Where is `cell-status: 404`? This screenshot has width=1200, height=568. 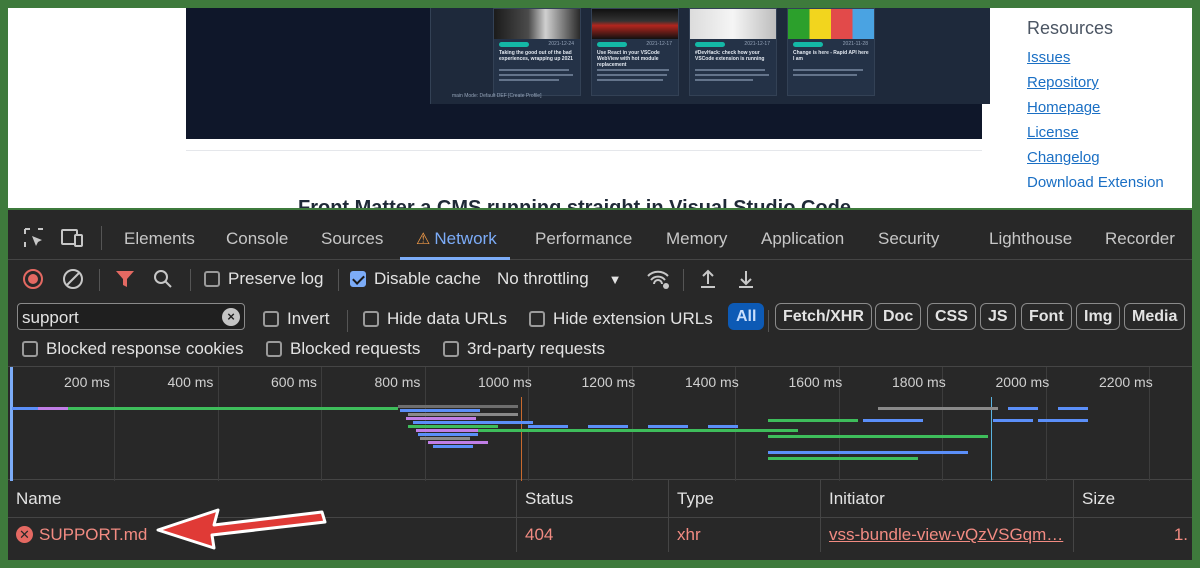 cell-status: 404 is located at coordinates (593, 535).